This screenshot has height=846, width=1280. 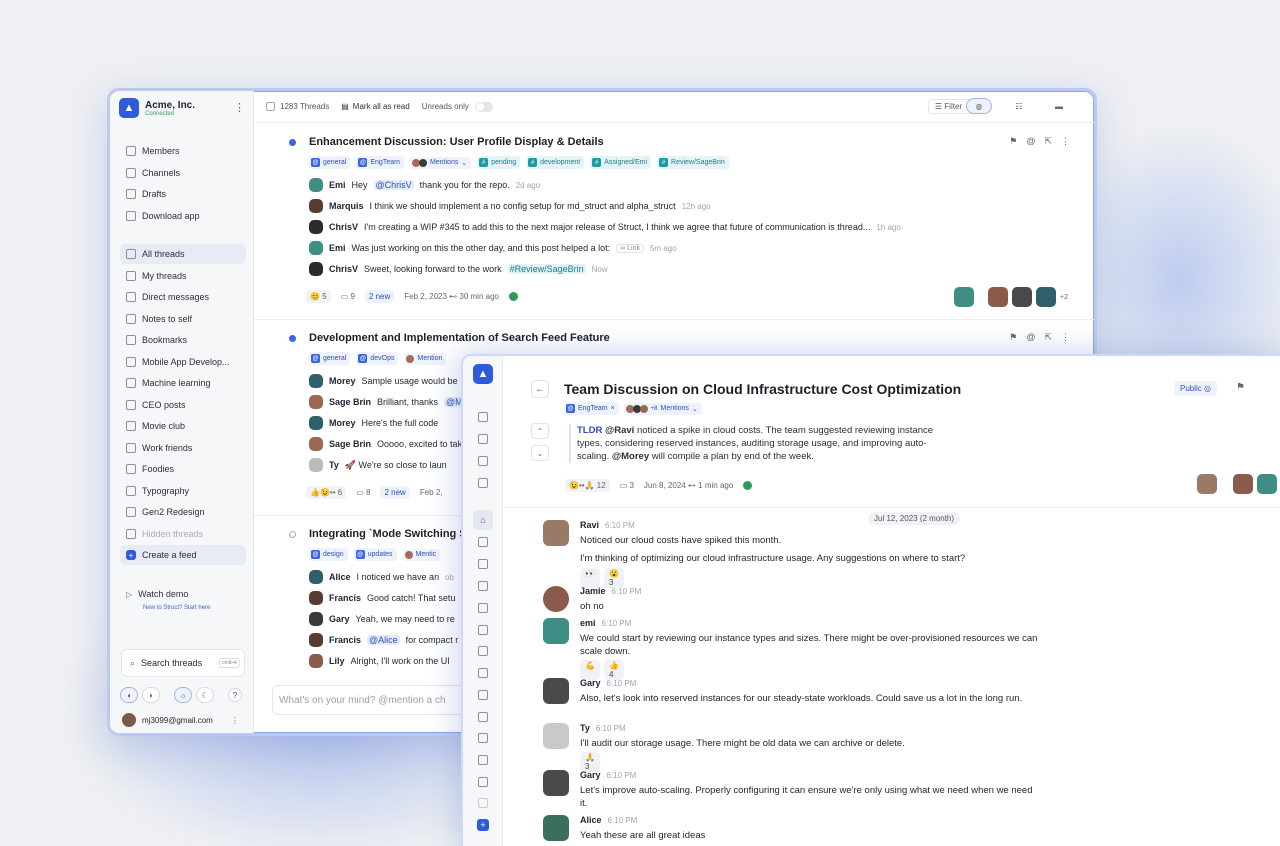 What do you see at coordinates (499, 162) in the screenshot?
I see `tag-chip: # pending` at bounding box center [499, 162].